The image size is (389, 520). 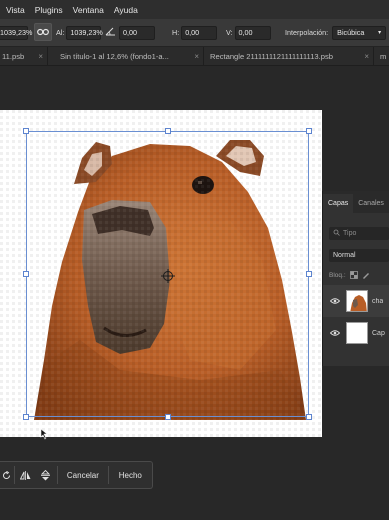 What do you see at coordinates (110, 32) in the screenshot?
I see `angle-icon` at bounding box center [110, 32].